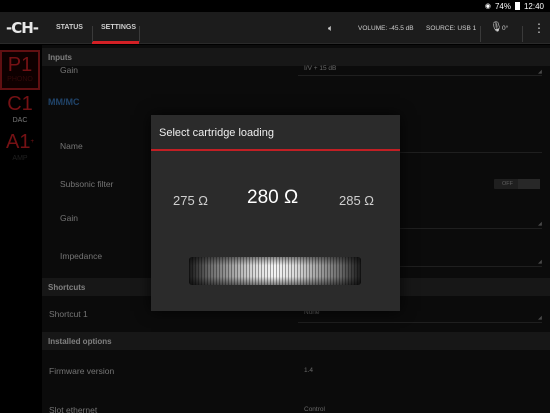  What do you see at coordinates (275, 150) in the screenshot?
I see `dialog-title-divider` at bounding box center [275, 150].